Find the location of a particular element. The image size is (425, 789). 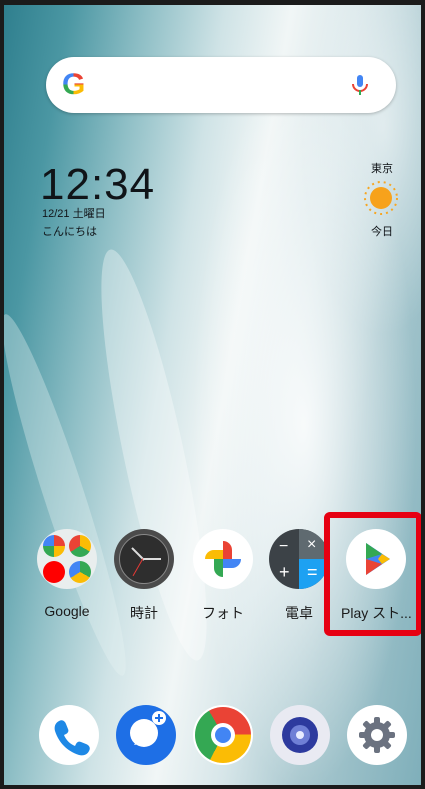

dock-settings is located at coordinates (377, 735).